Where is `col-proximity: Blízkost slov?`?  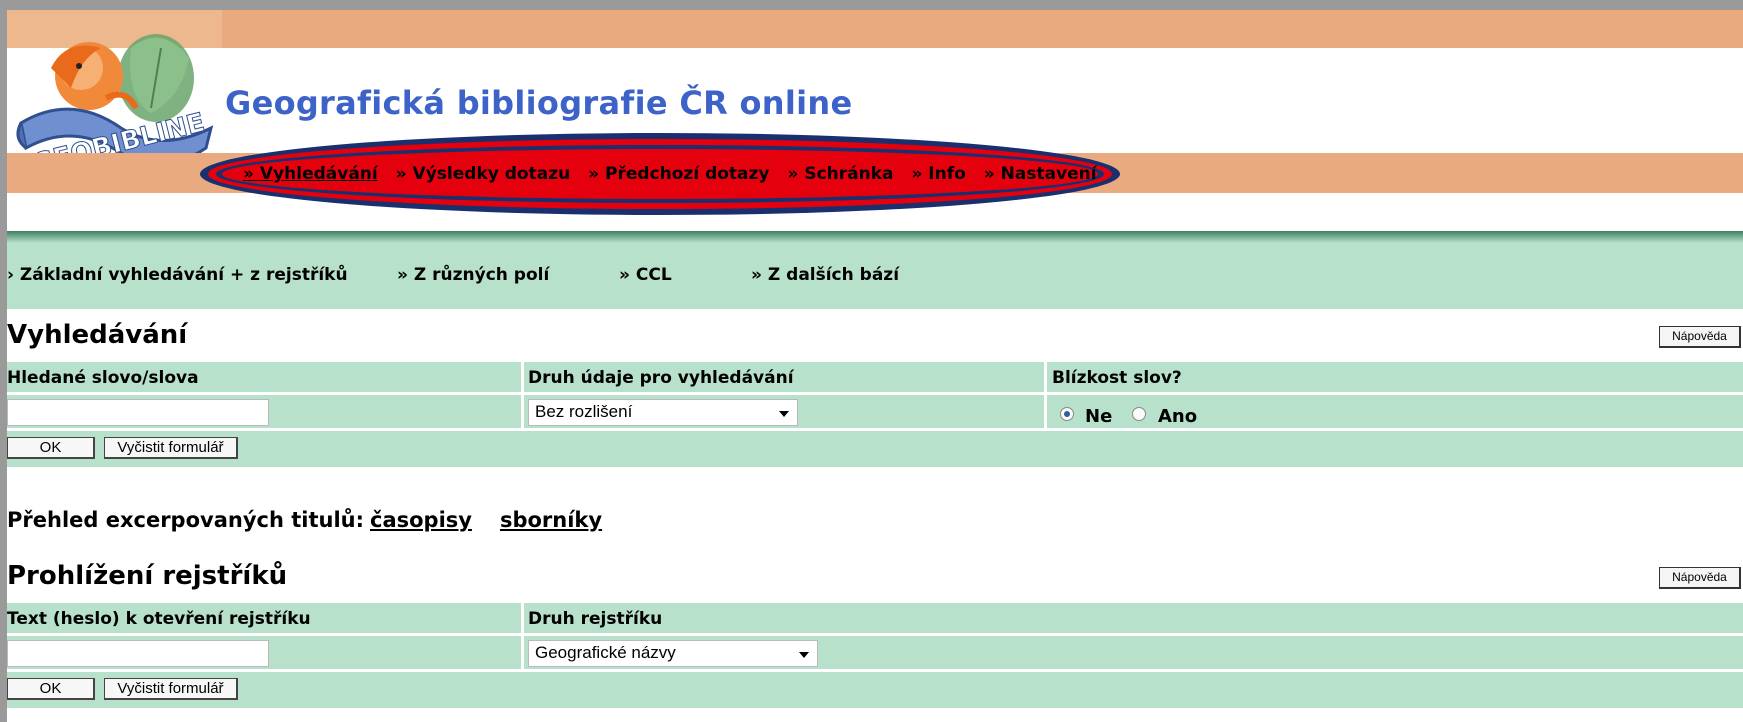
col-proximity: Blízkost slov? is located at coordinates (1117, 378).